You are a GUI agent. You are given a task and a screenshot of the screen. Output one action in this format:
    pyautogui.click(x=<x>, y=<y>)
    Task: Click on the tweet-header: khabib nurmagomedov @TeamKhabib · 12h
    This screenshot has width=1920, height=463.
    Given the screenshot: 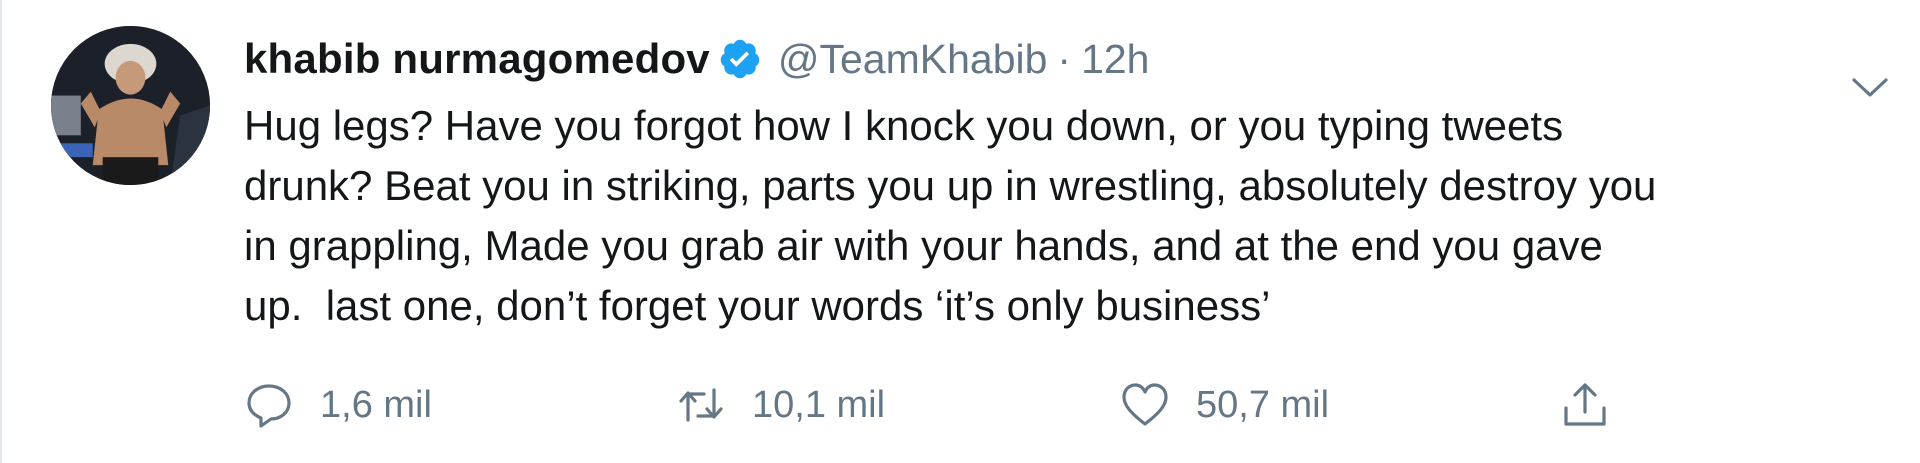 What is the action you would take?
    pyautogui.click(x=1067, y=59)
    